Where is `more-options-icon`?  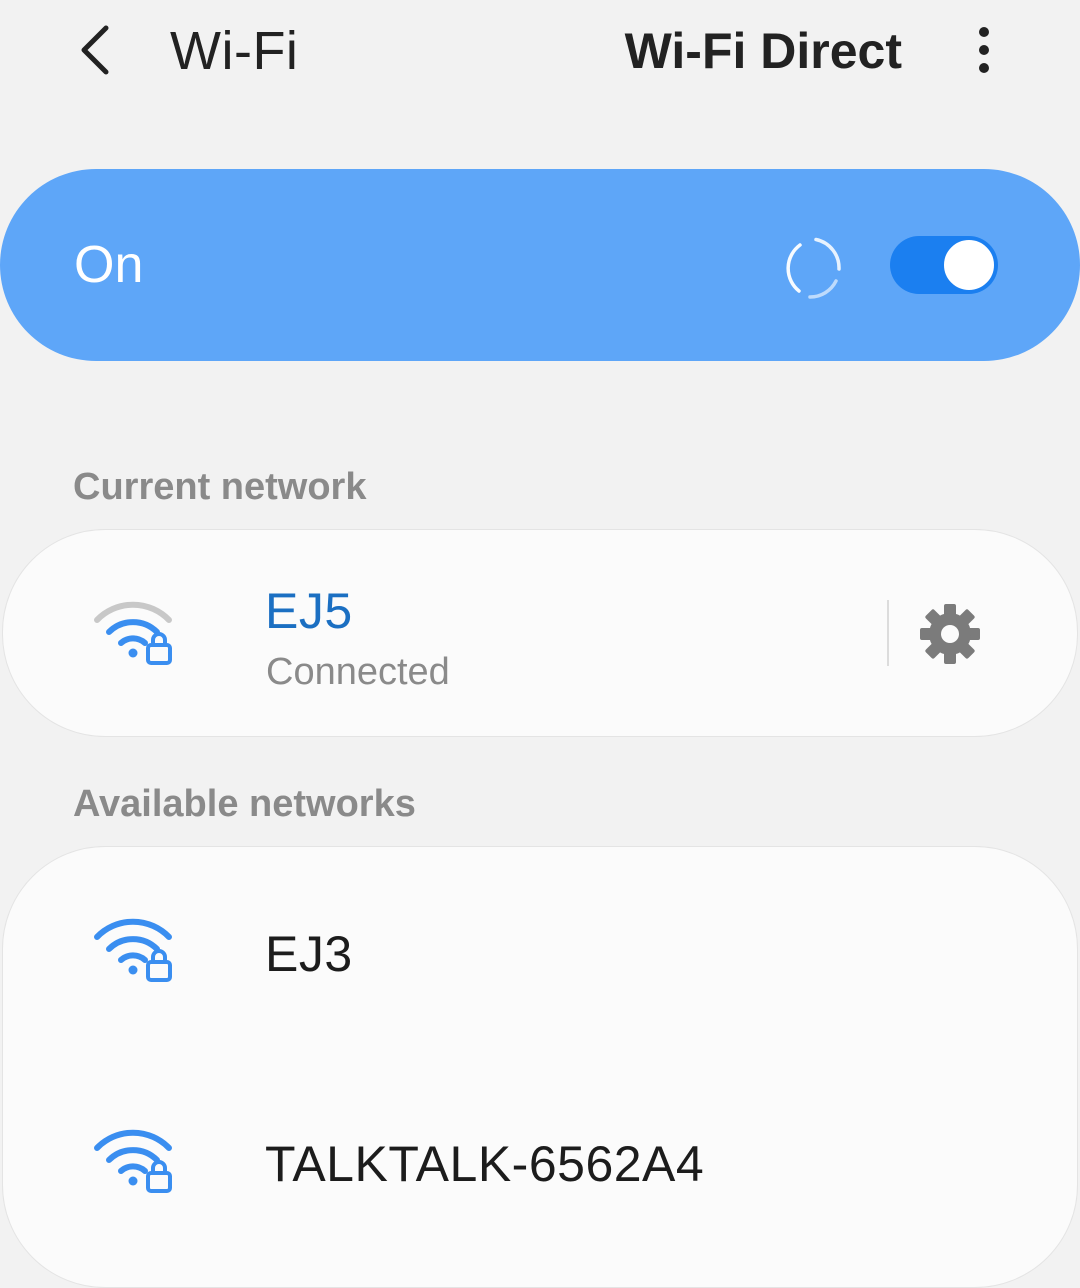 more-options-icon is located at coordinates (984, 32).